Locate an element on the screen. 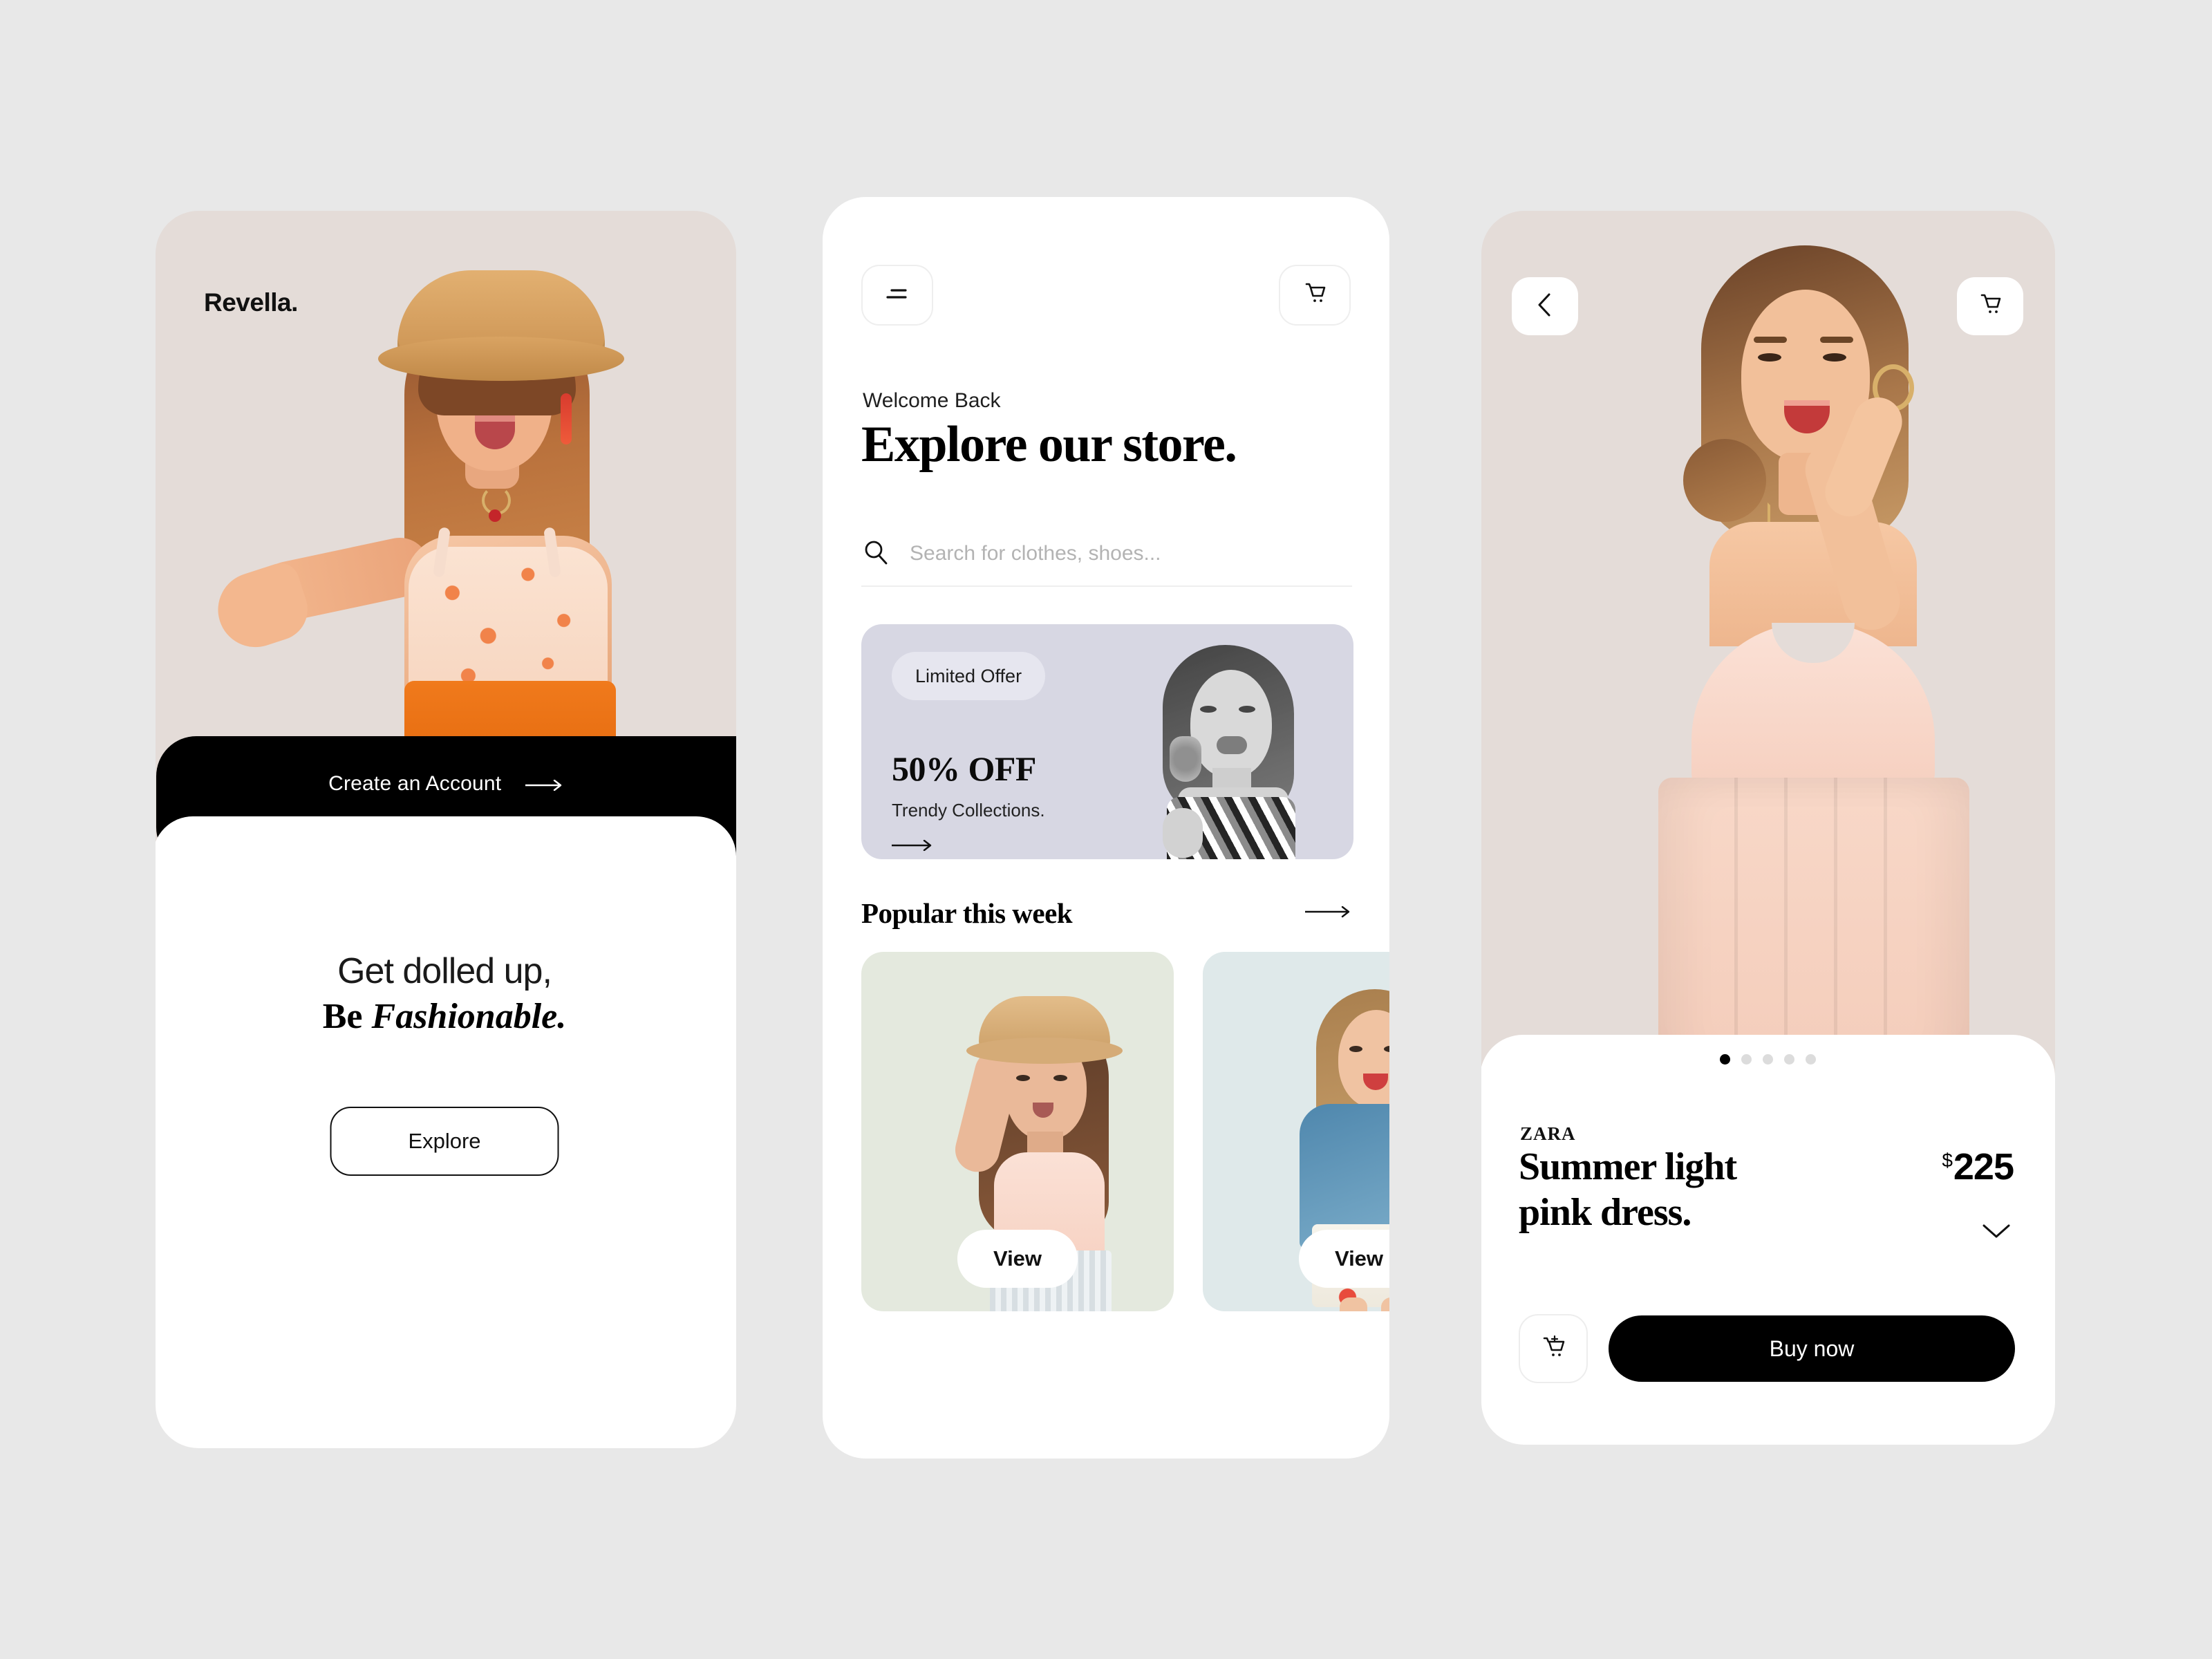 This screenshot has height=1659, width=2212. brand-name: ZARA is located at coordinates (1548, 1133).